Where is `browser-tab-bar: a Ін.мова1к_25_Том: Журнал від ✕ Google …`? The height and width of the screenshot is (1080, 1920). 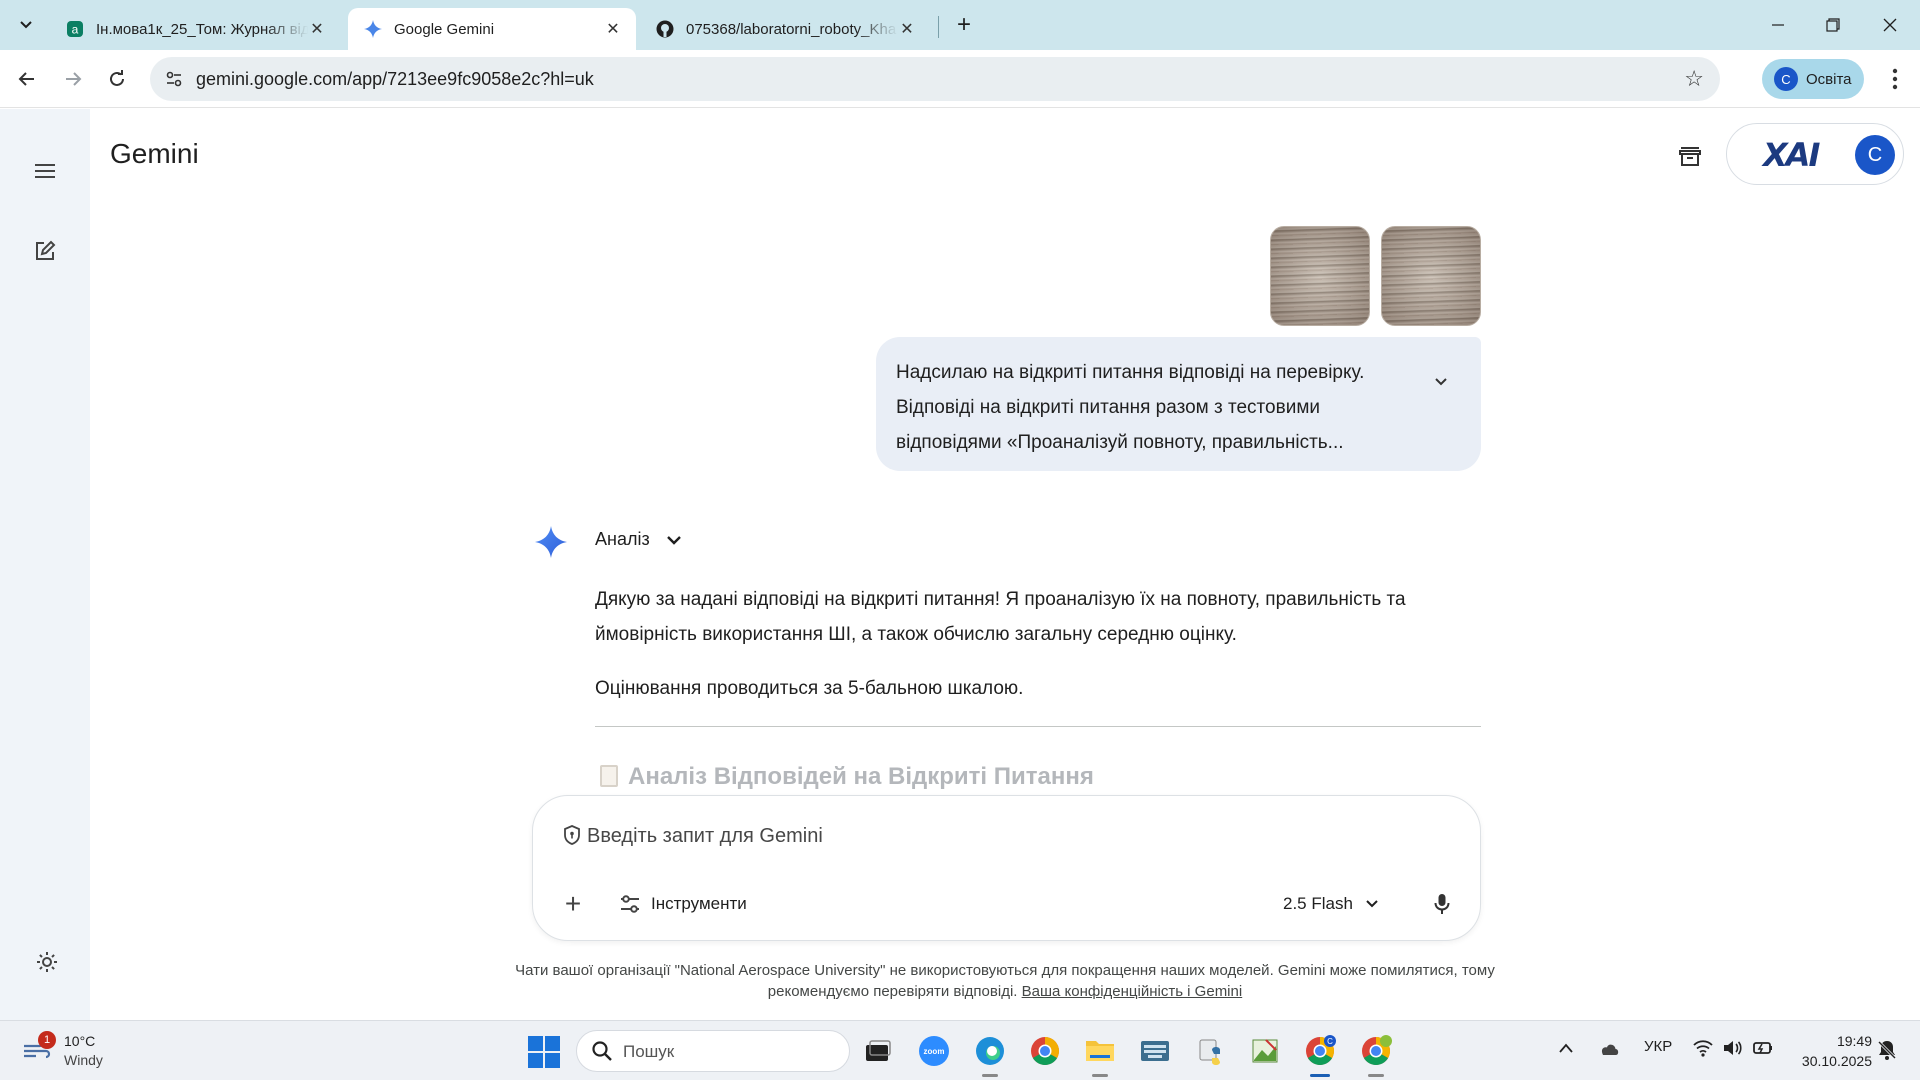 browser-tab-bar: a Ін.мова1к_25_Том: Журнал від ✕ Google … is located at coordinates (960, 25).